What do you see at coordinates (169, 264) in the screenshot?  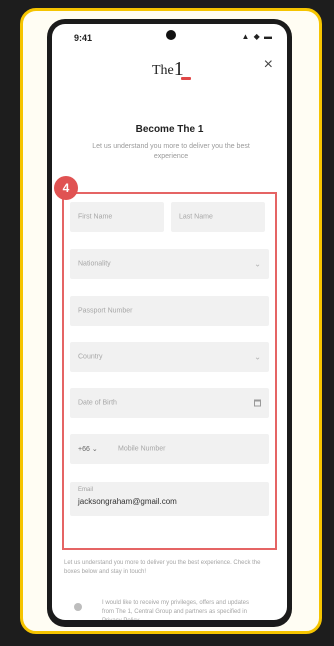 I see `nationality-select: Nationality ⌄` at bounding box center [169, 264].